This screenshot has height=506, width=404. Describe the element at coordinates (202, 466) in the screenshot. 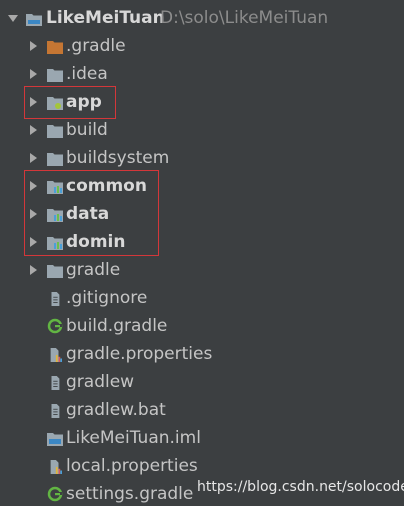

I see `tree-item-local-properties: local.properties` at that location.